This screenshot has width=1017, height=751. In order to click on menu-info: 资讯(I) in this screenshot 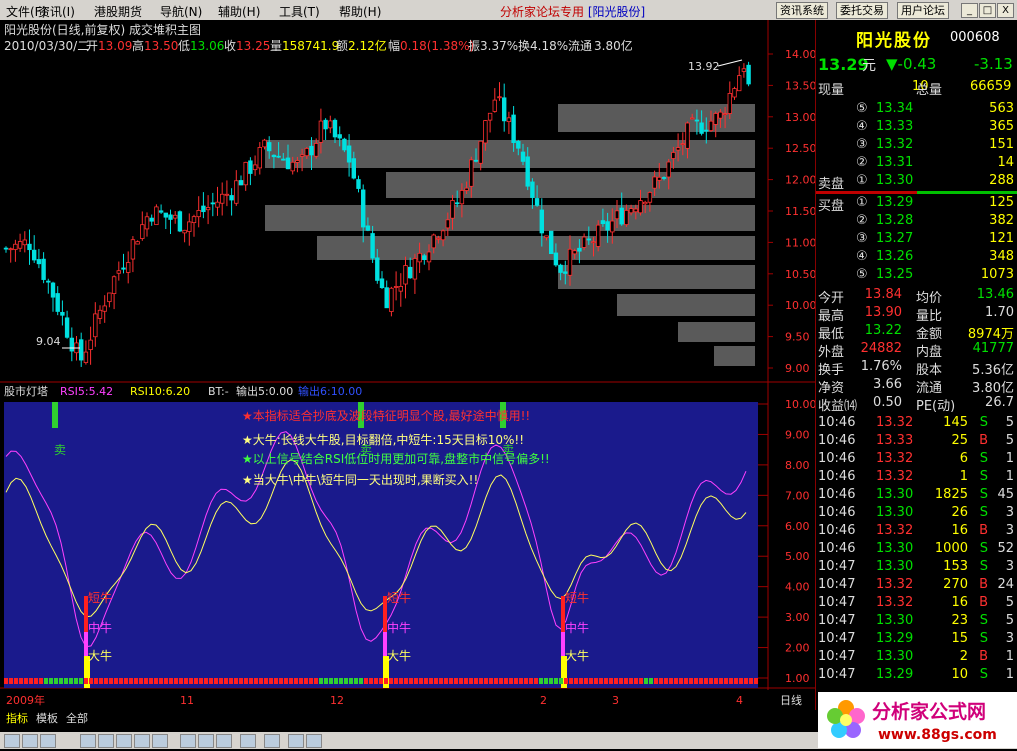, I will do `click(56, 11)`.